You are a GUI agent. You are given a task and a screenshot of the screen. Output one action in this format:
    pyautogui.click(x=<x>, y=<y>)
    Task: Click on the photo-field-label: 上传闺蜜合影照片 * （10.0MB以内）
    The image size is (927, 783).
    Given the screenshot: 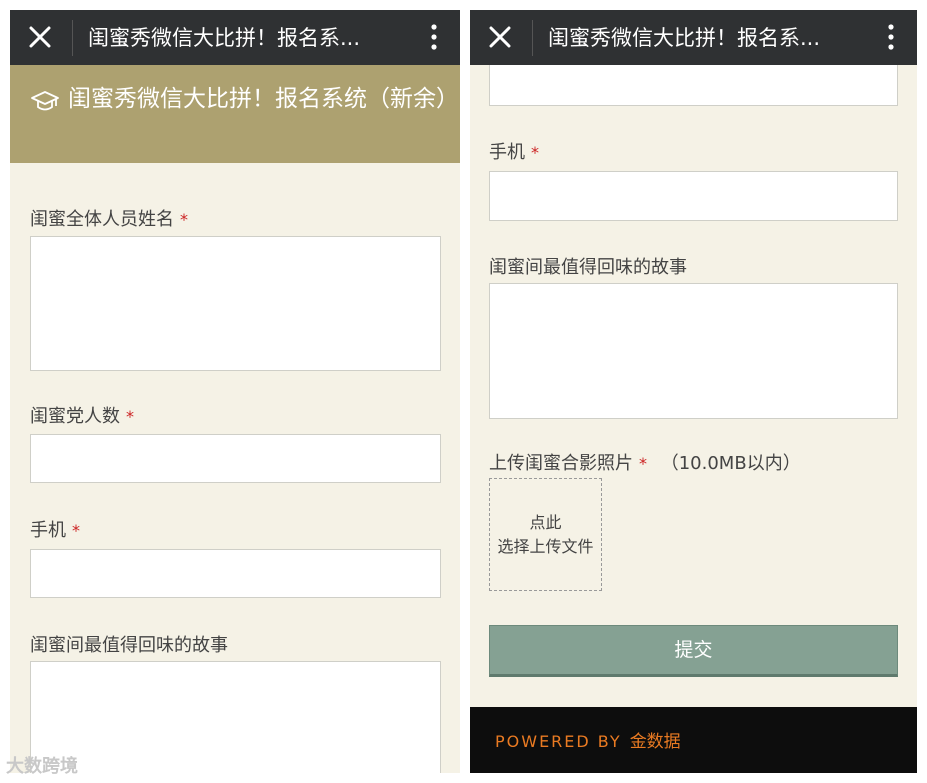 What is the action you would take?
    pyautogui.click(x=645, y=463)
    